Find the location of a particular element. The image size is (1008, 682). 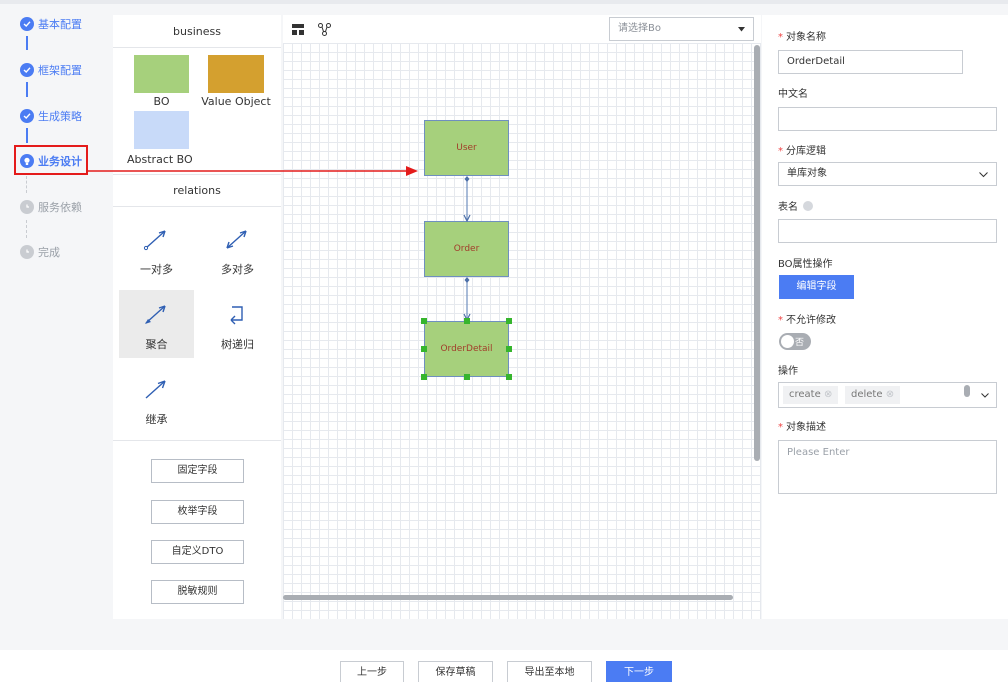

business-section-title: business is located at coordinates (197, 31).